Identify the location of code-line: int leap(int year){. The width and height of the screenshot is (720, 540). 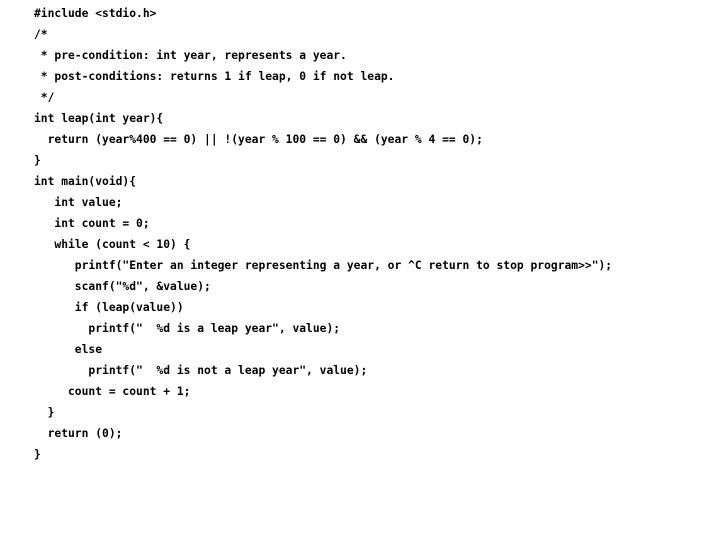
(99, 118).